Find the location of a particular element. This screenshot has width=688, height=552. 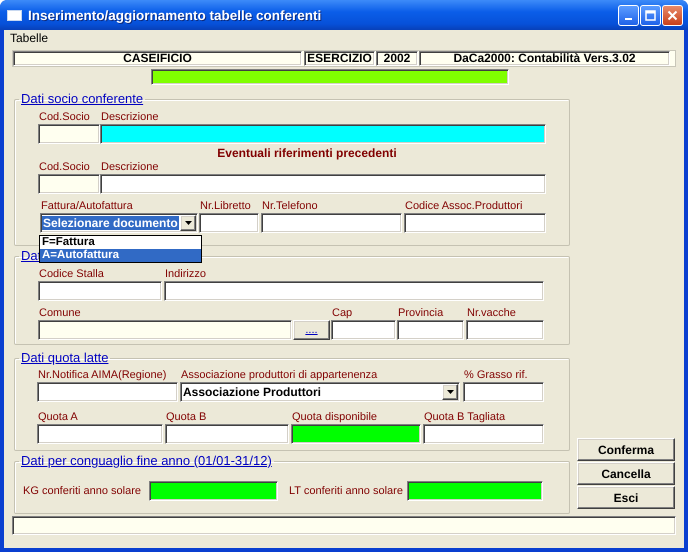

info-cell: CASEIFICIO is located at coordinates (157, 58).